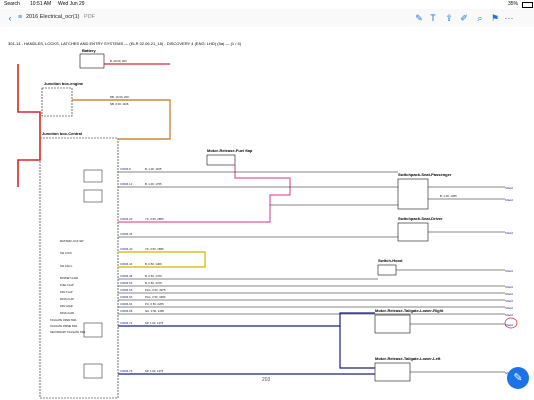  Describe the element at coordinates (71, 4) in the screenshot. I see `date-label: Wed Jun 29` at that location.